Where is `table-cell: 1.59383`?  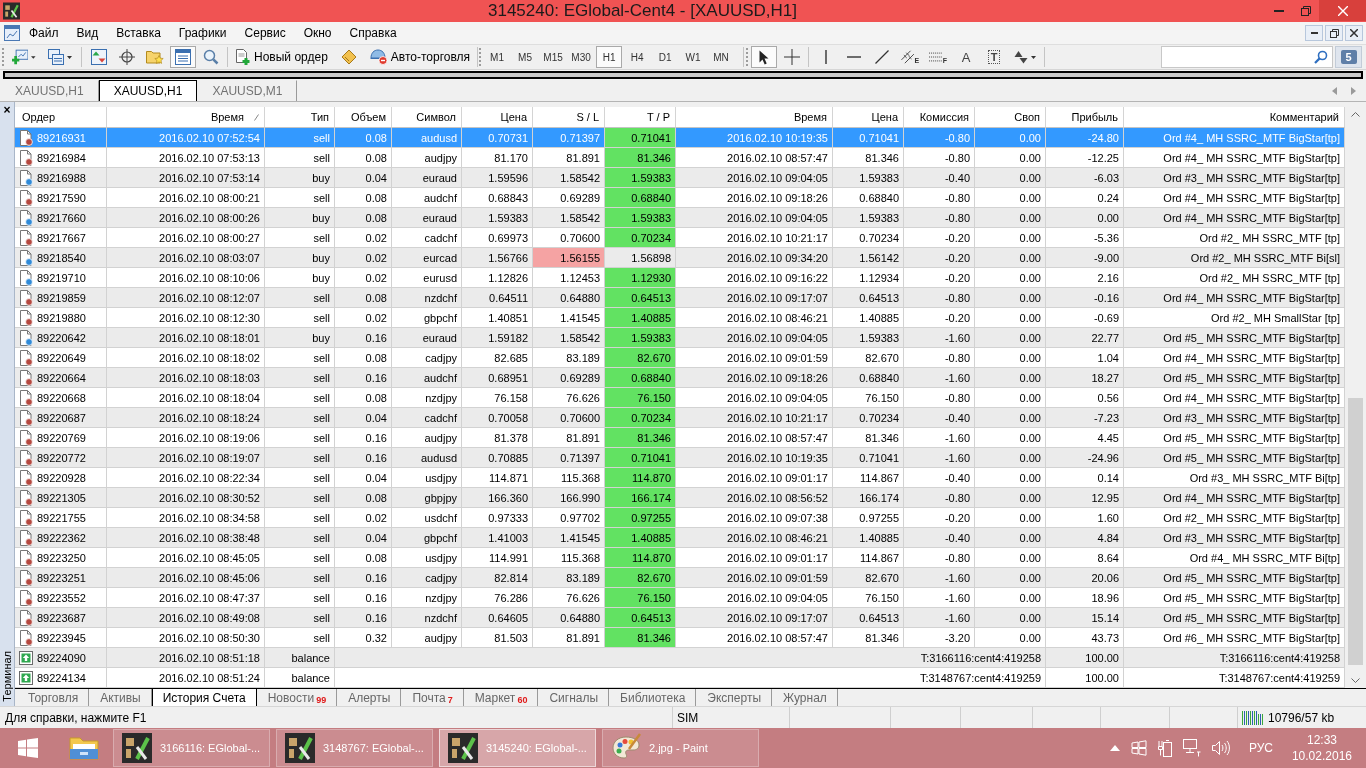
table-cell: 1.59383 is located at coordinates (640, 178).